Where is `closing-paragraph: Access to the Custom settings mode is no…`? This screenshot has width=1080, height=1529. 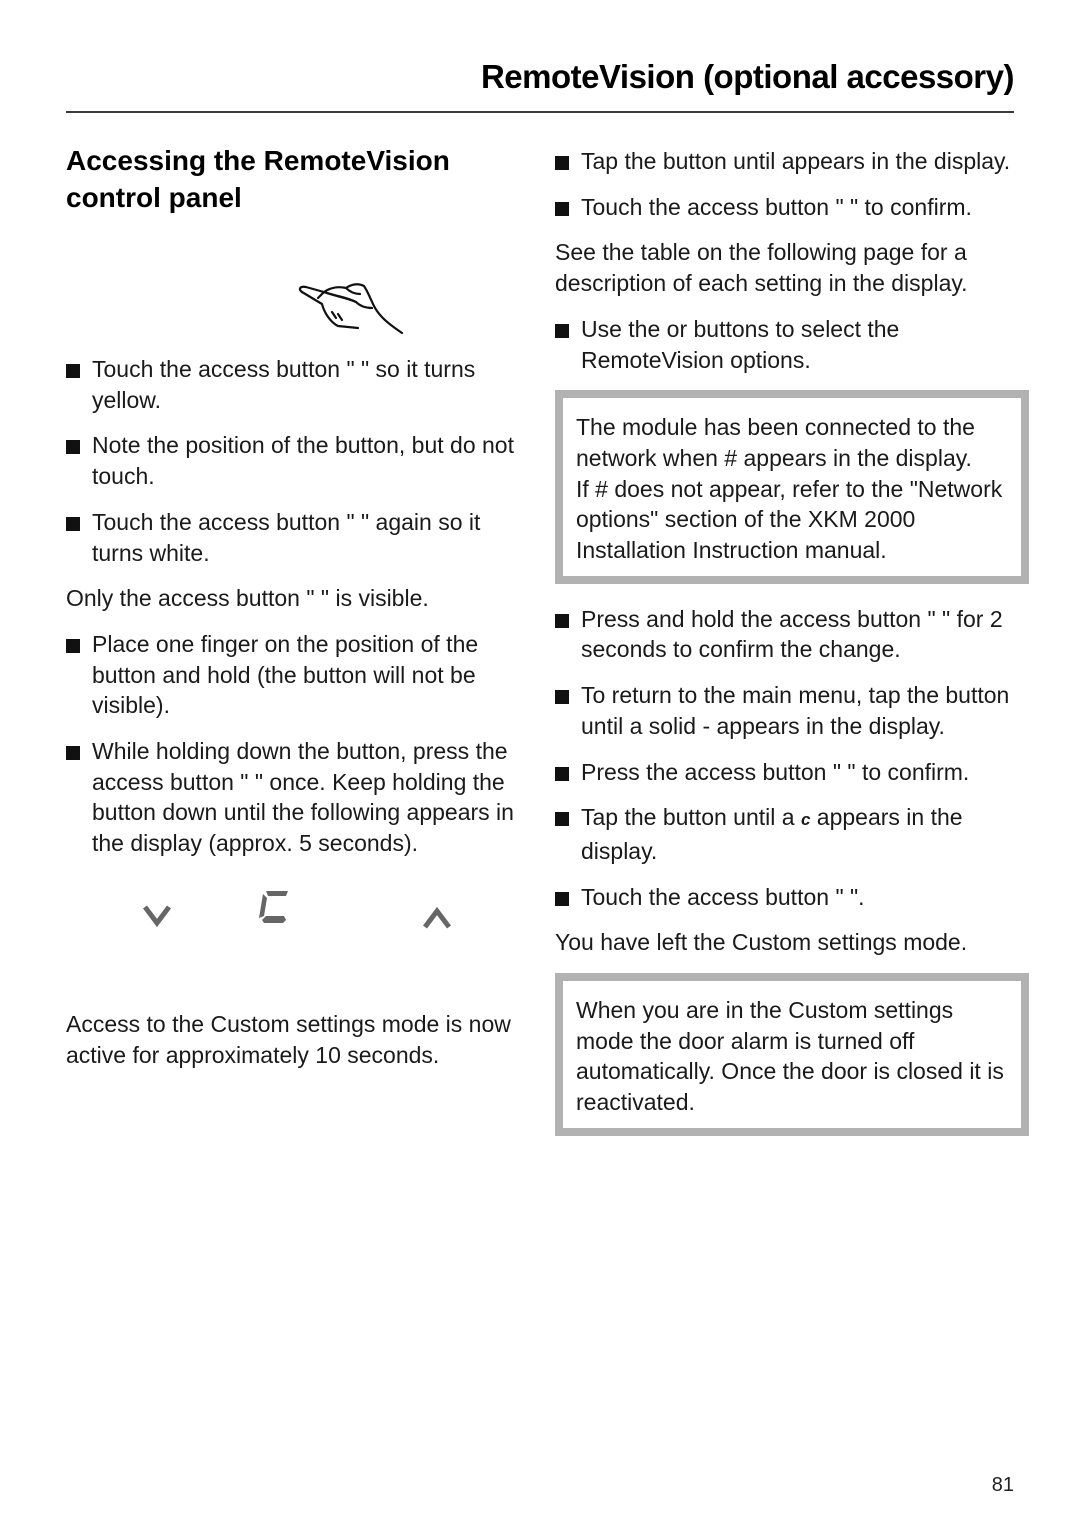 closing-paragraph: Access to the Custom settings mode is no… is located at coordinates (288, 1039).